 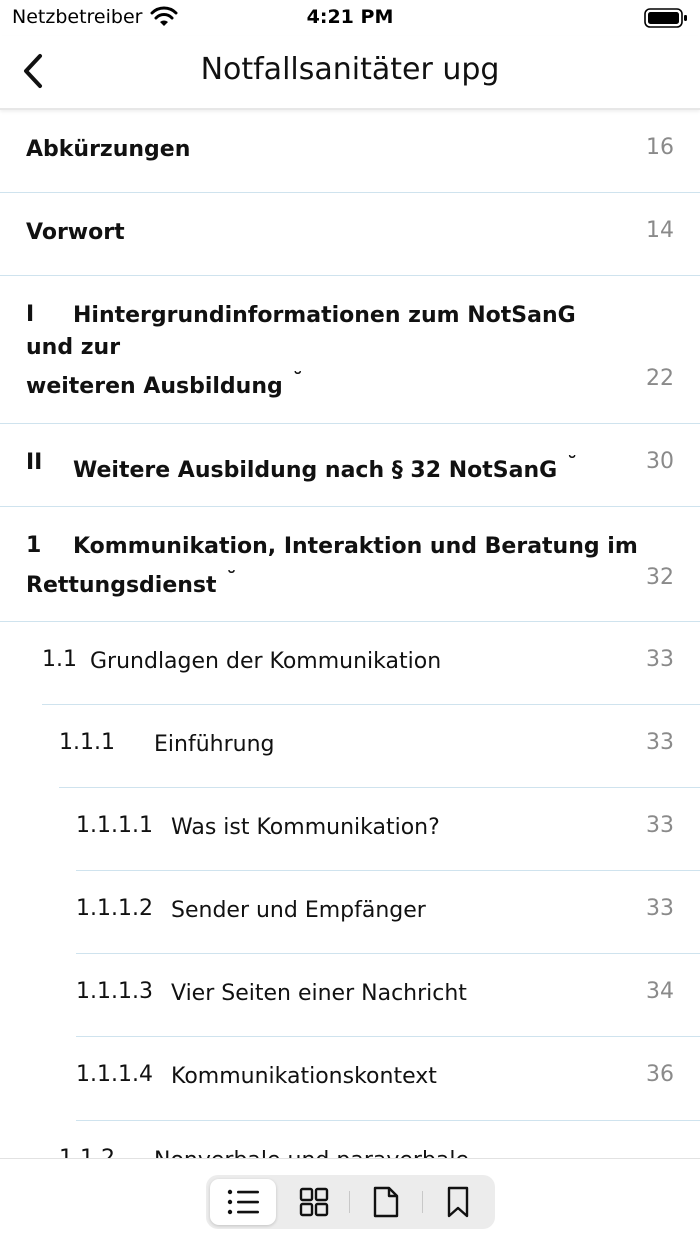 What do you see at coordinates (154, 386) in the screenshot?
I see `toc-item-title-line3: weiteren Ausbildung` at bounding box center [154, 386].